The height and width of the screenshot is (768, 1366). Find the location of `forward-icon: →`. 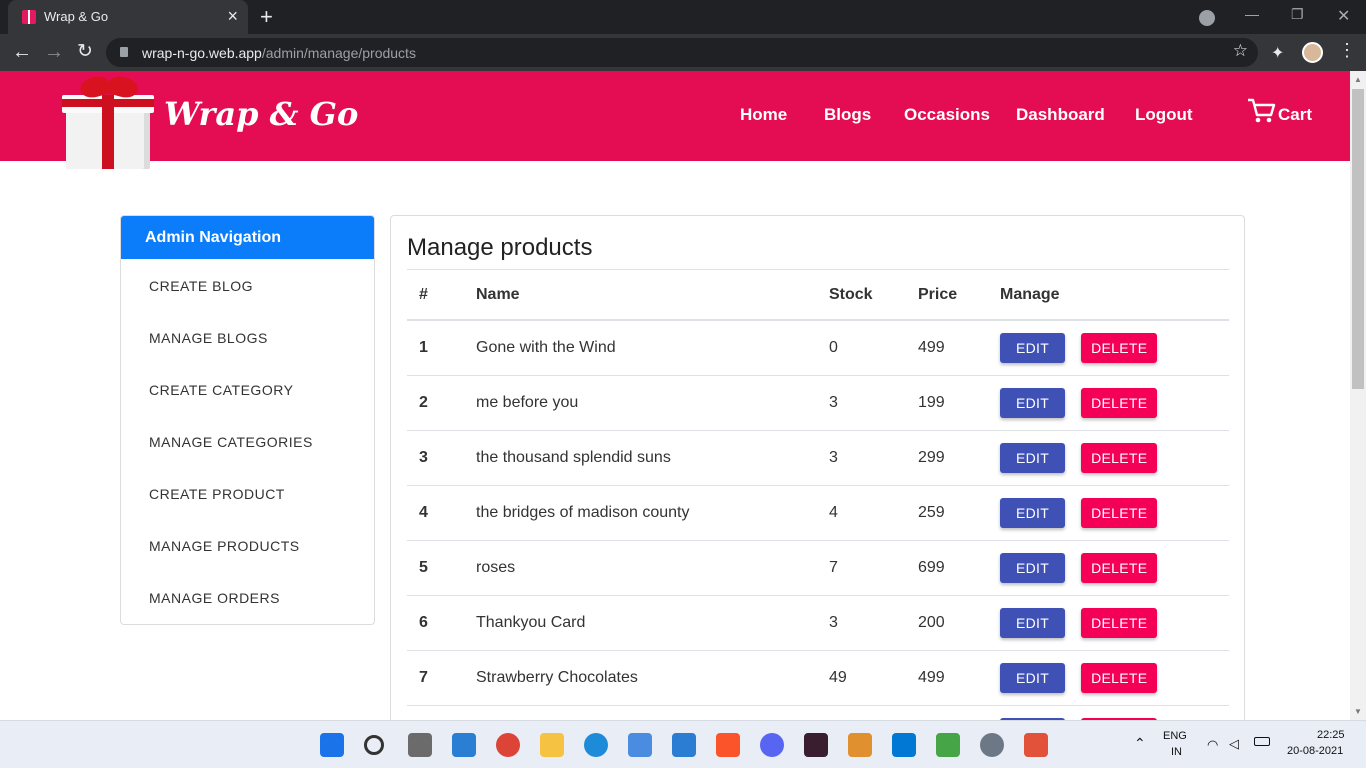

forward-icon: → is located at coordinates (54, 52).